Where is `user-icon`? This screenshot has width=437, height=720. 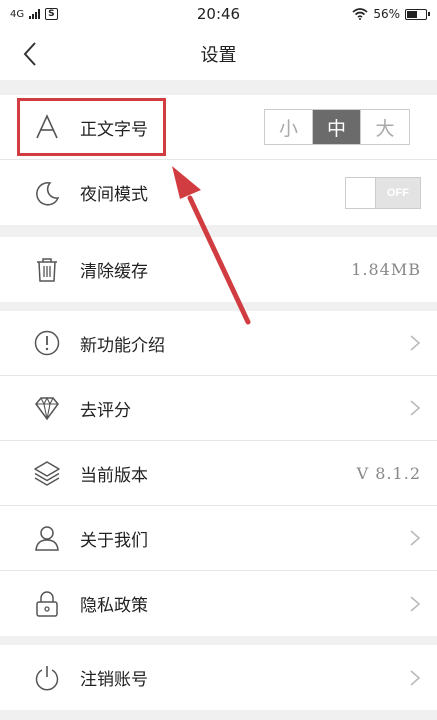
user-icon is located at coordinates (47, 538).